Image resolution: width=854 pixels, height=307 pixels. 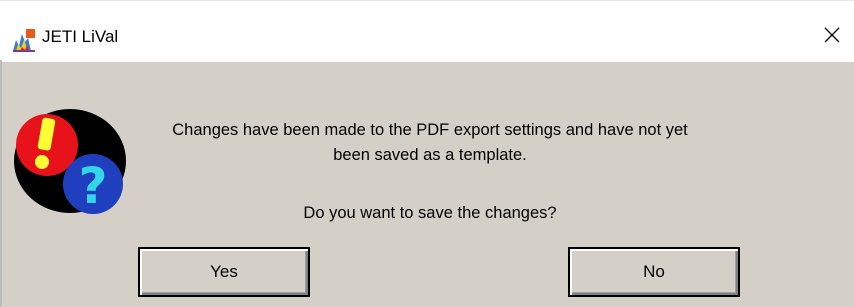 I want to click on exclamation-question-icon: ?, so click(x=70, y=162).